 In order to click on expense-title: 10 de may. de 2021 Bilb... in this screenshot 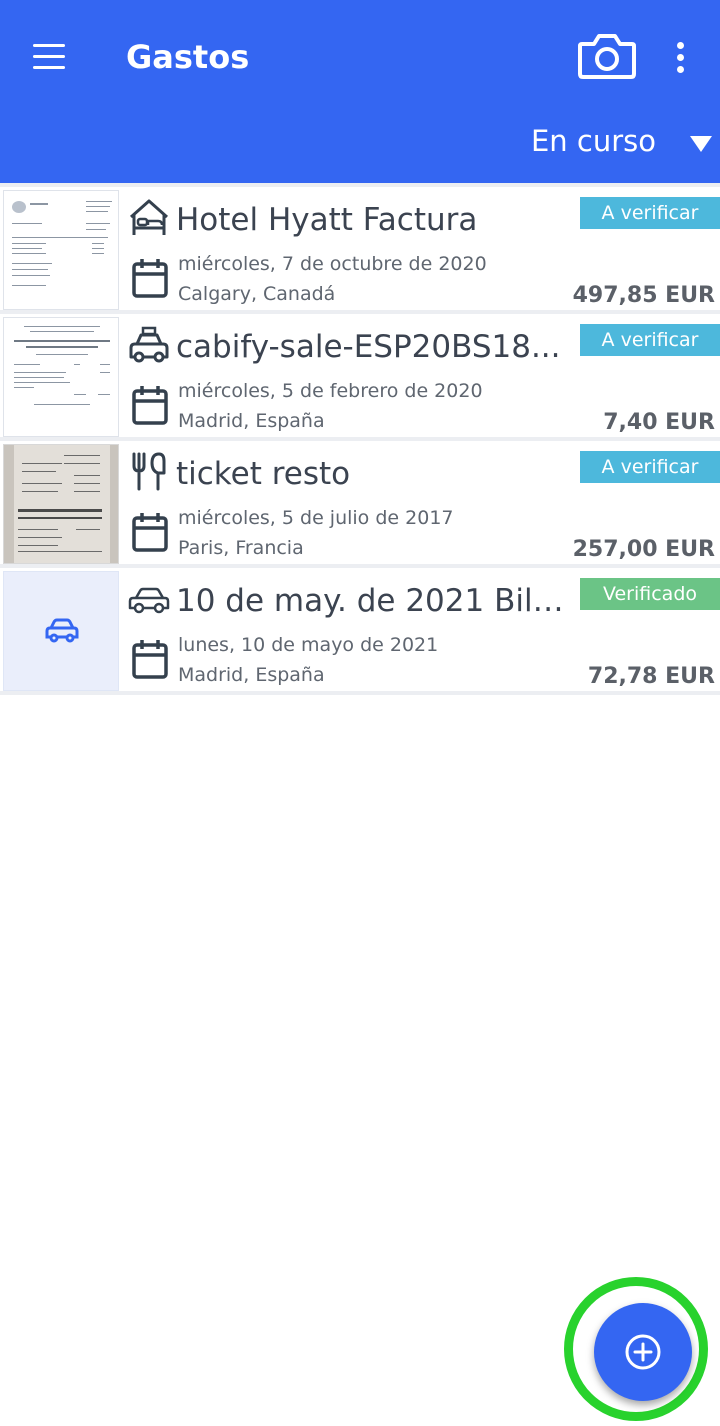, I will do `click(375, 601)`.